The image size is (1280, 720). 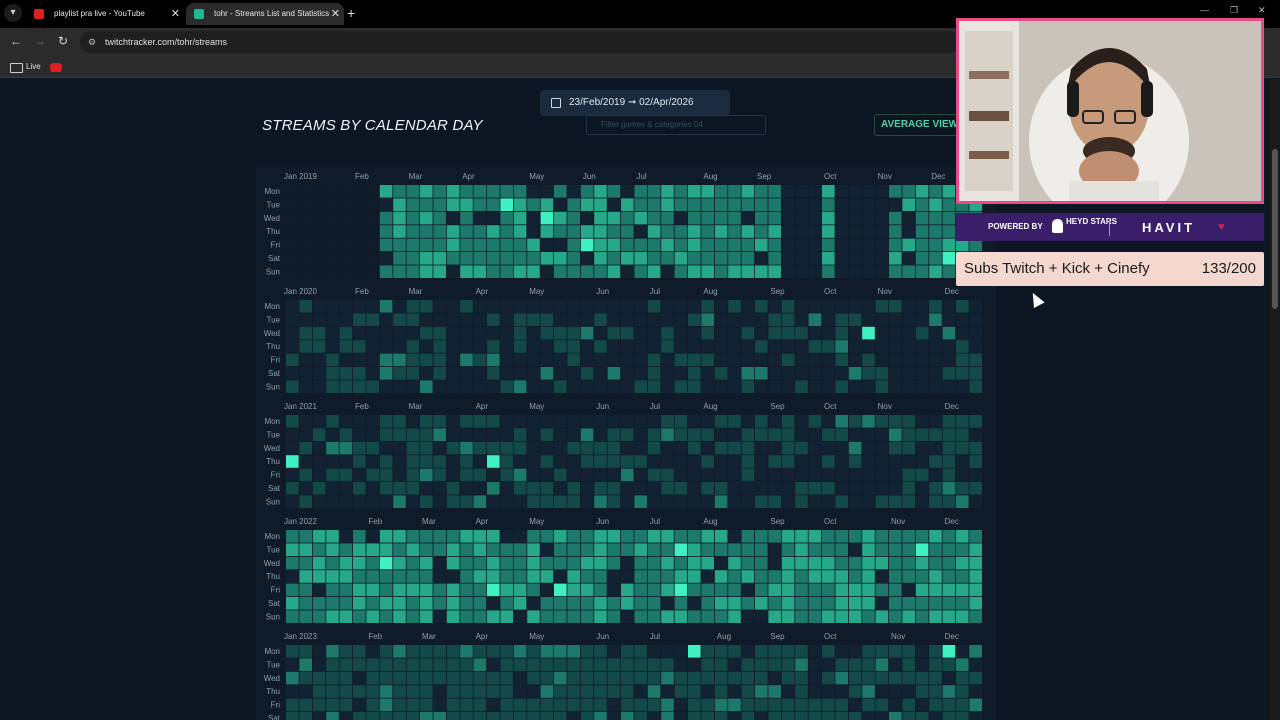 I want to click on restore-icon: ❐, so click(x=1234, y=10).